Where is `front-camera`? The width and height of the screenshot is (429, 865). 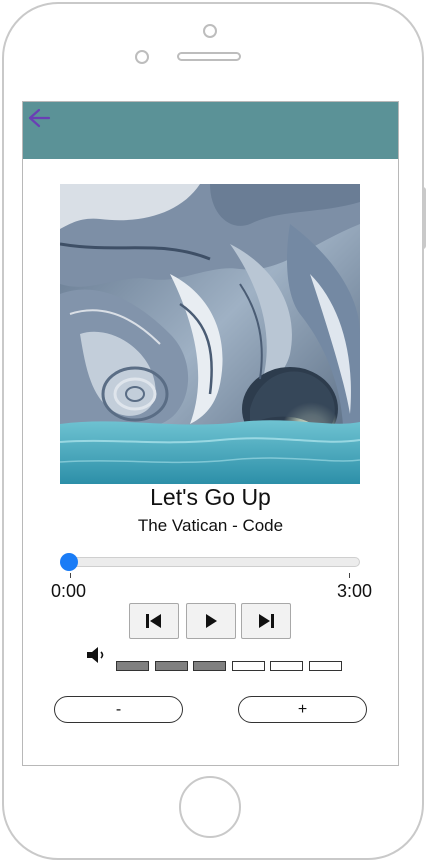 front-camera is located at coordinates (210, 31).